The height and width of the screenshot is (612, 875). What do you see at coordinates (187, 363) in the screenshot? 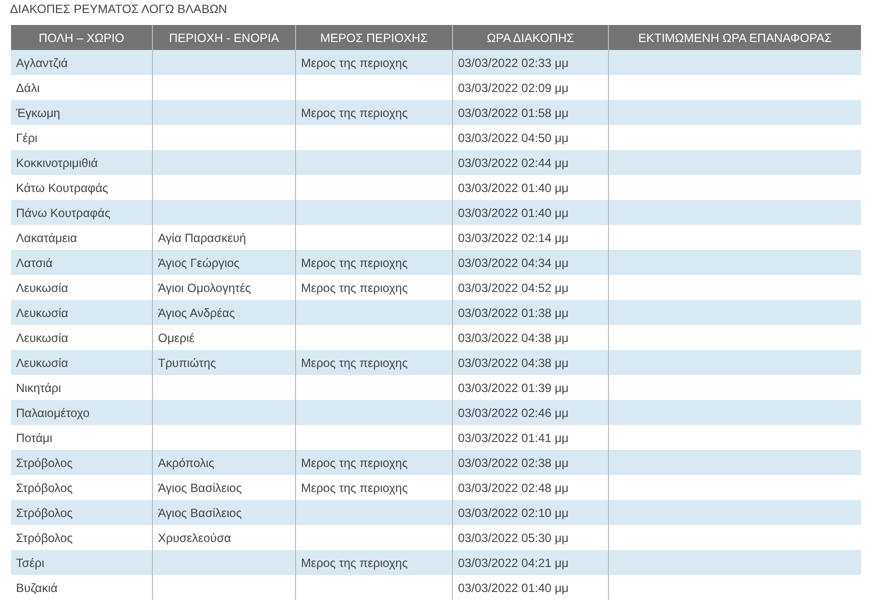
I see `table-cell-text: Τρυπιώτης` at bounding box center [187, 363].